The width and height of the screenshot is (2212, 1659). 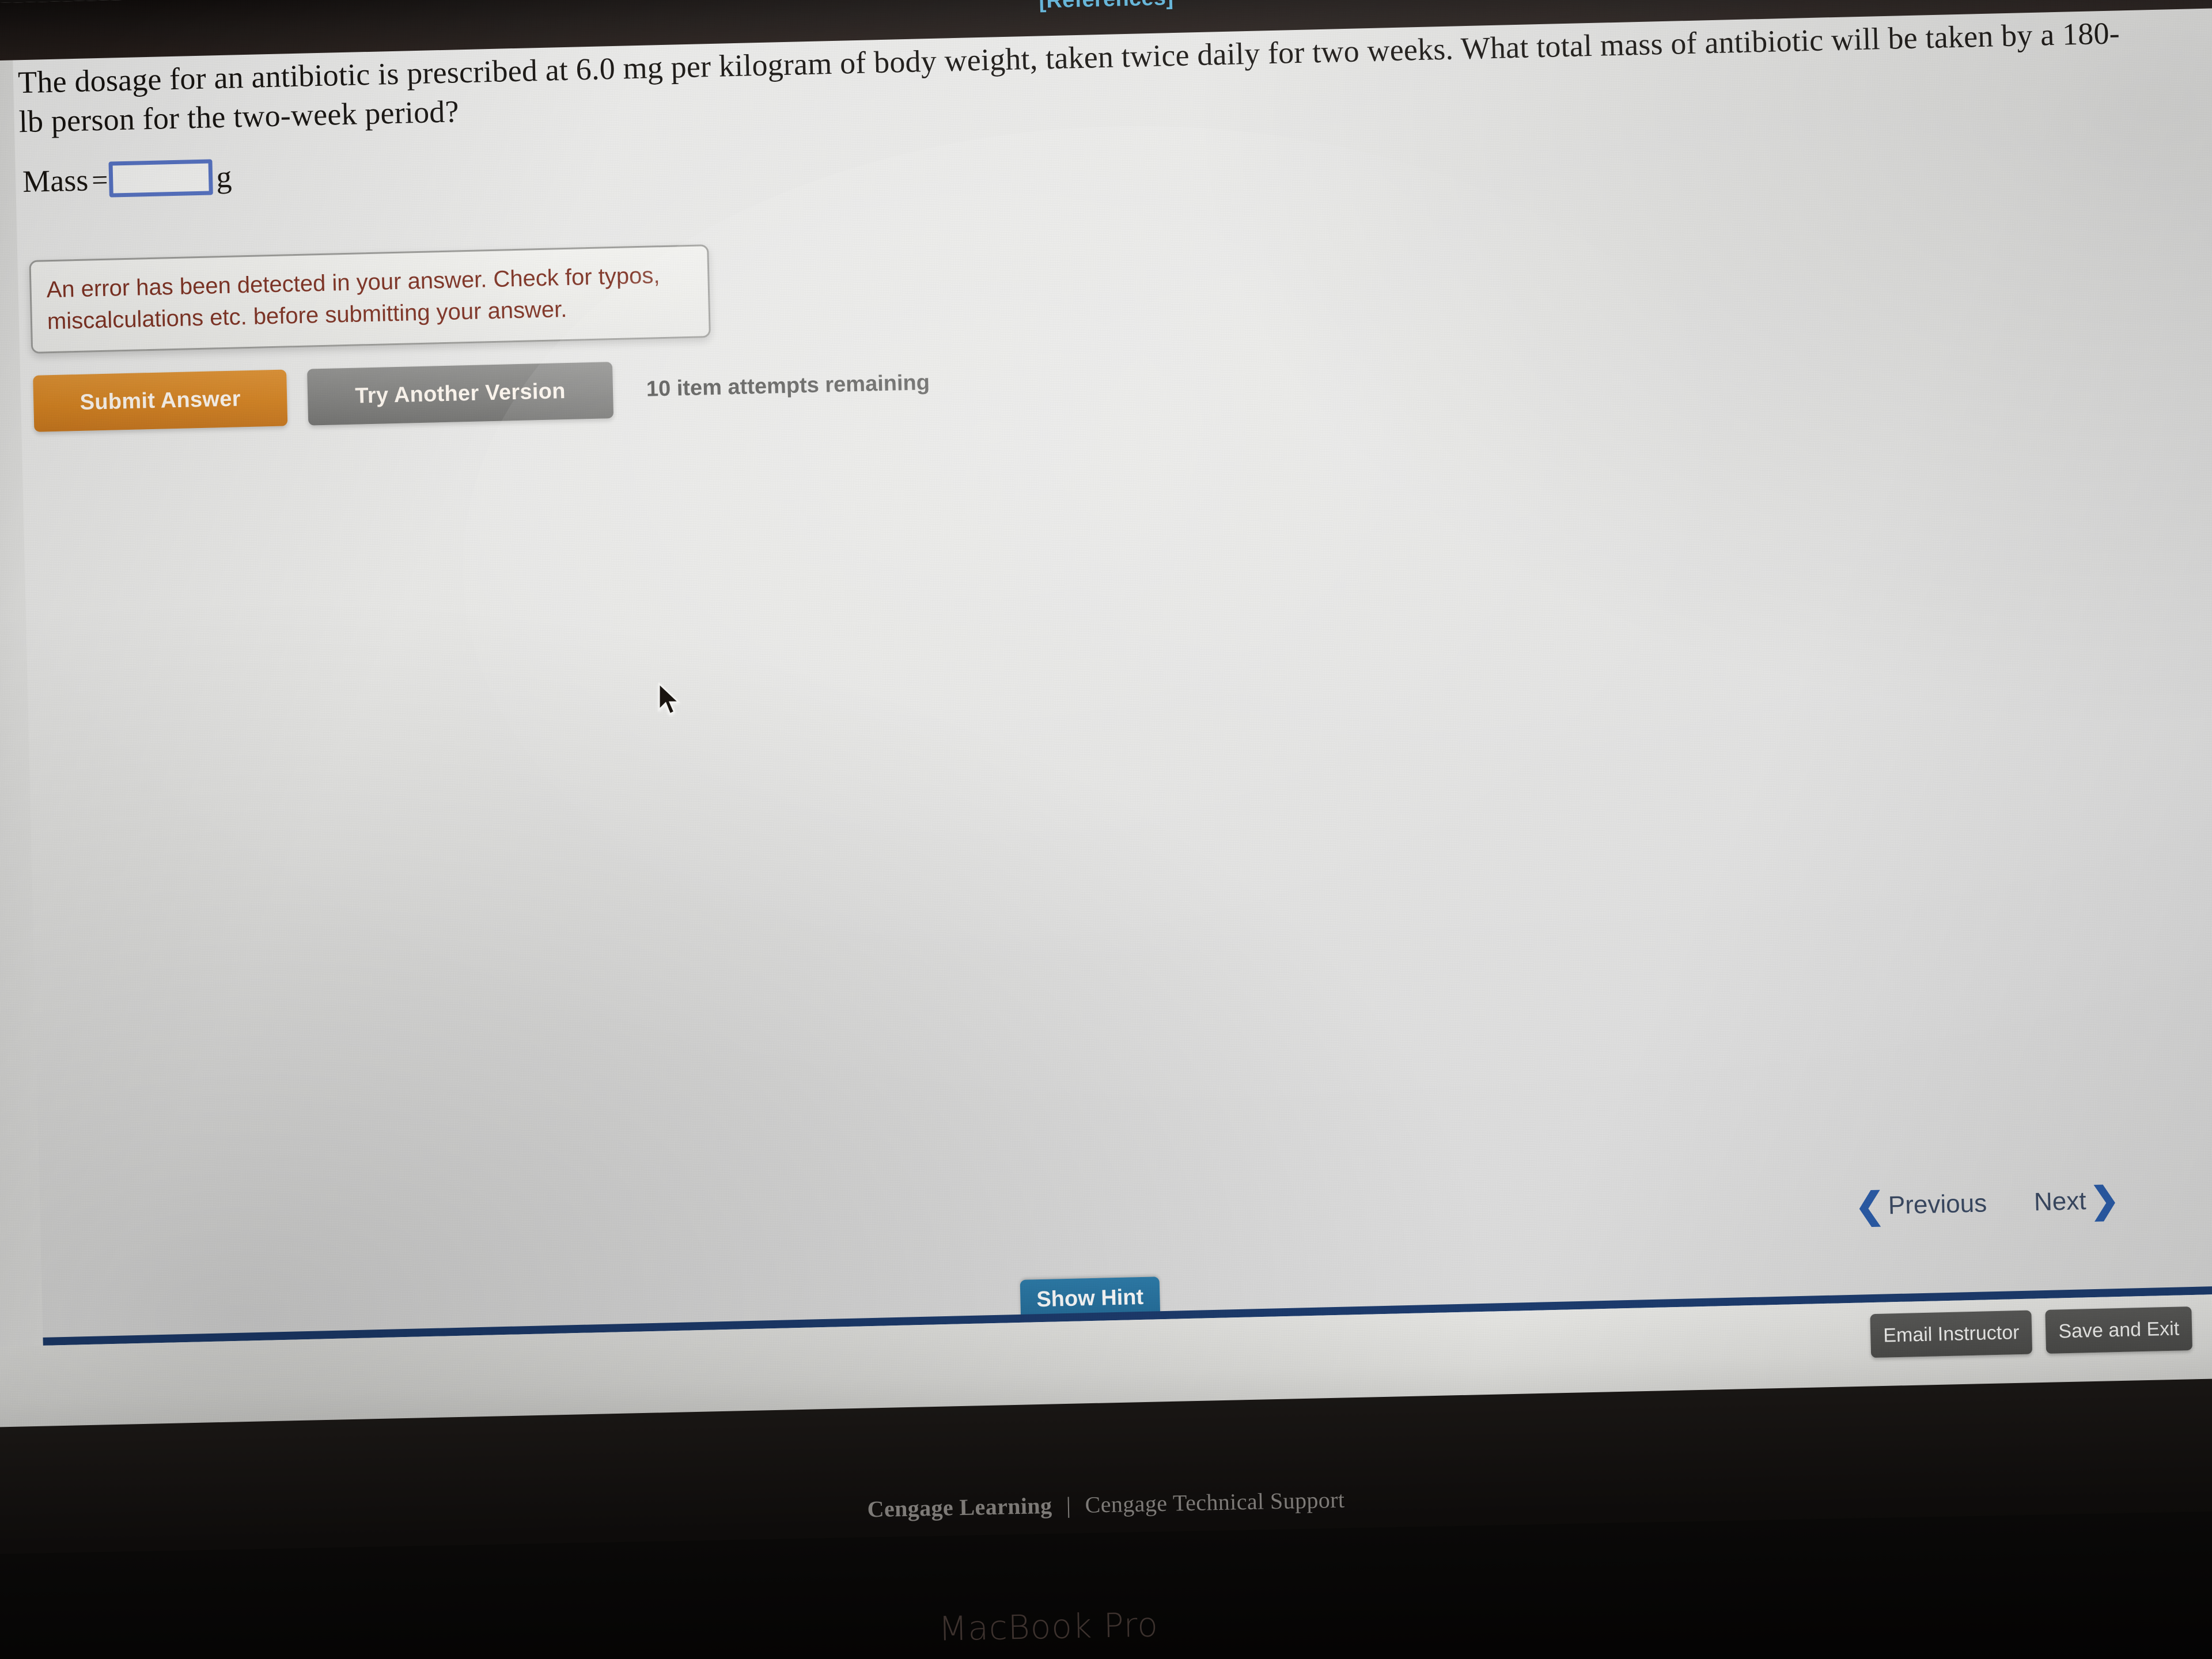 What do you see at coordinates (1951, 1334) in the screenshot?
I see `email-instructor-button: Email Instructor` at bounding box center [1951, 1334].